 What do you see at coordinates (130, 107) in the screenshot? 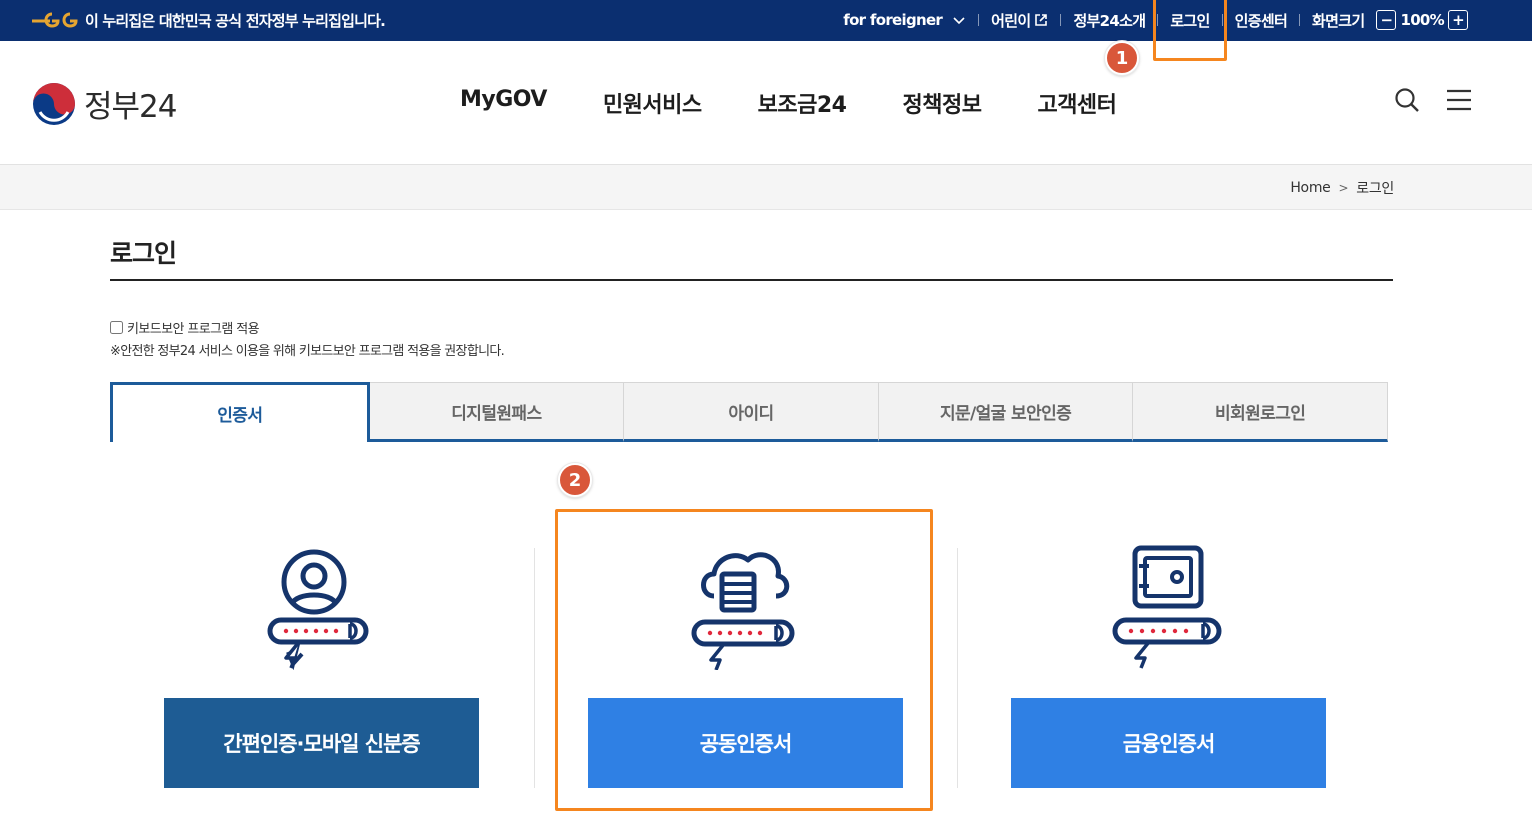
I see `logo-text: 정부24` at bounding box center [130, 107].